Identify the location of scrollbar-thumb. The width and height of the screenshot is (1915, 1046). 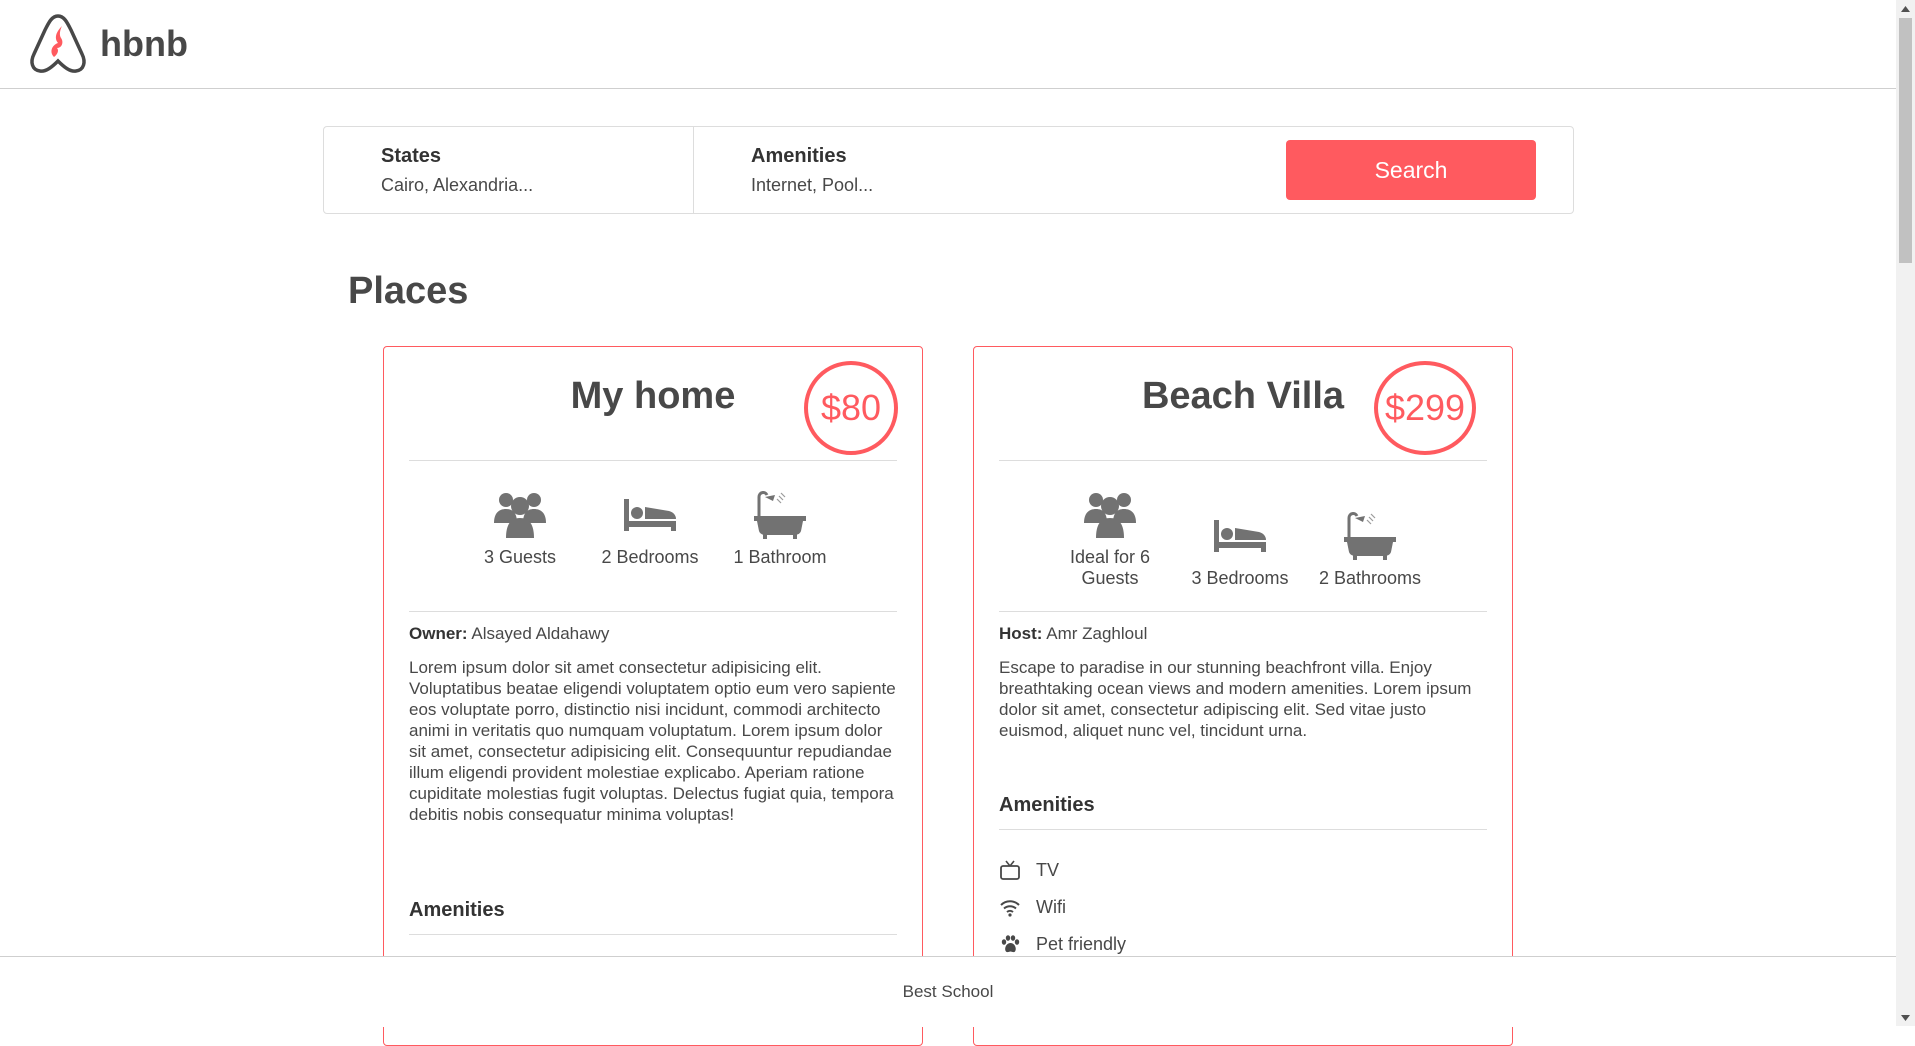
(1905, 140).